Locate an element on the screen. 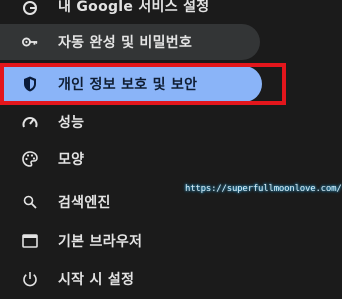 The height and width of the screenshot is (299, 342). sidebar-item-default-browser: 기본 브라우저 is located at coordinates (71, 241).